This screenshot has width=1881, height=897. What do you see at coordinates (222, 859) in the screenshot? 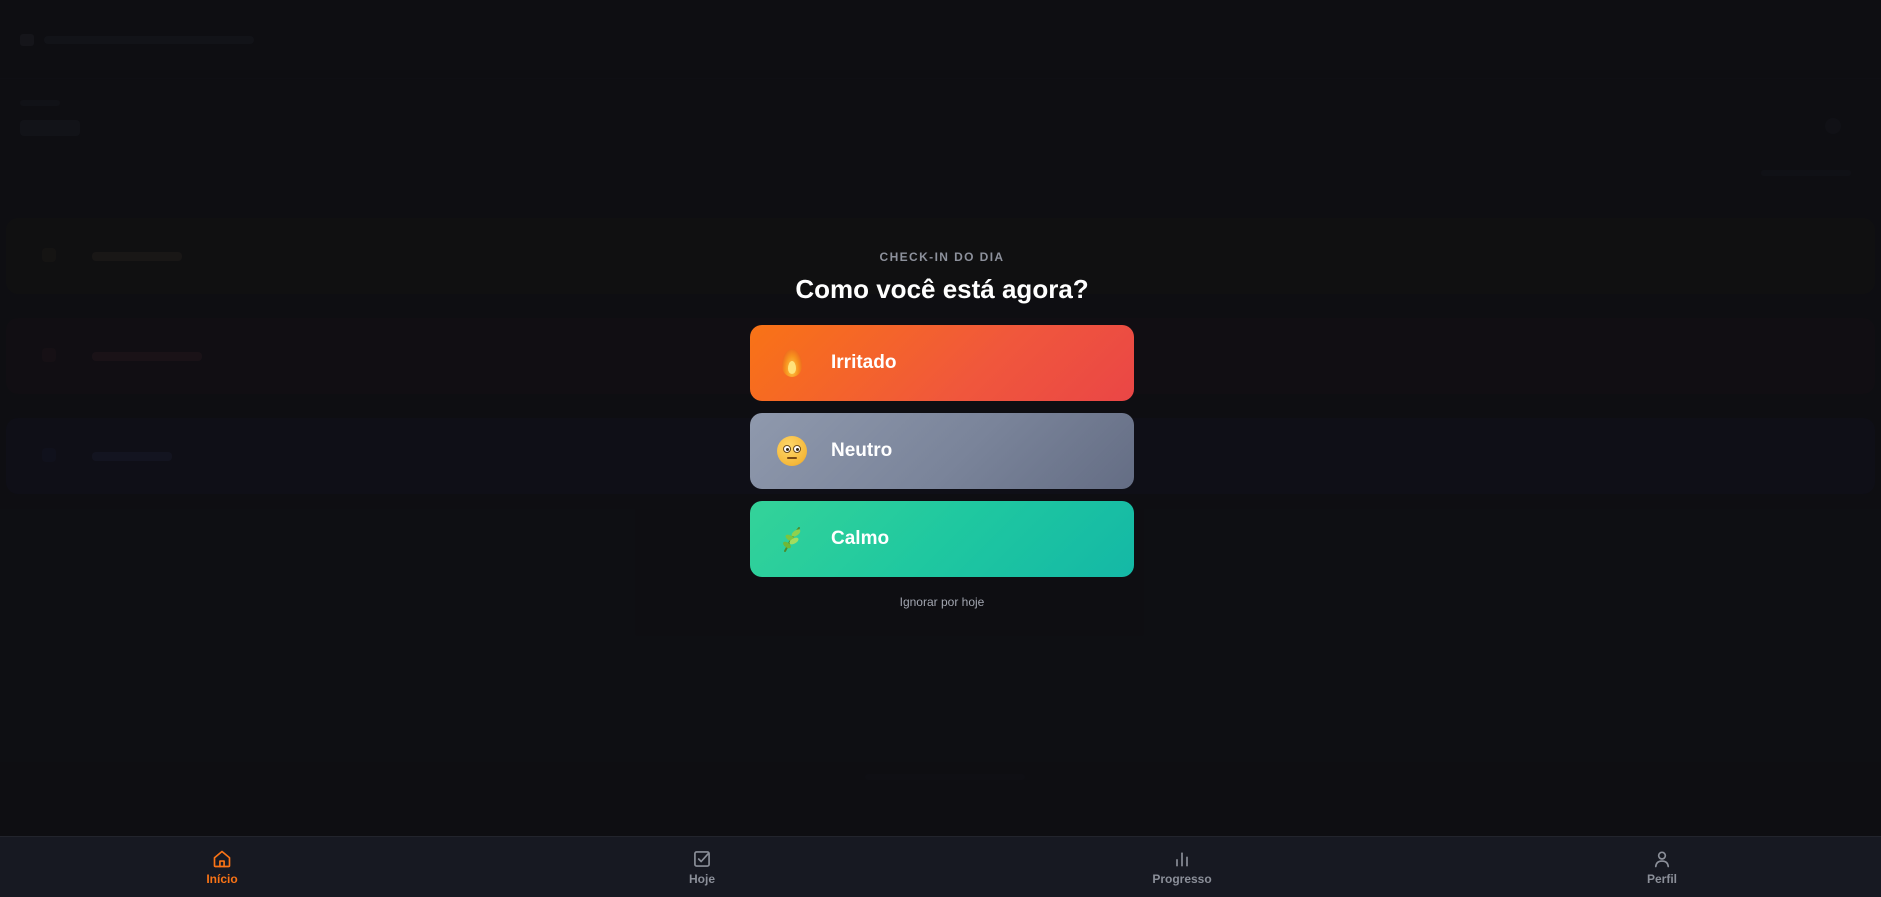
I see `home-icon` at bounding box center [222, 859].